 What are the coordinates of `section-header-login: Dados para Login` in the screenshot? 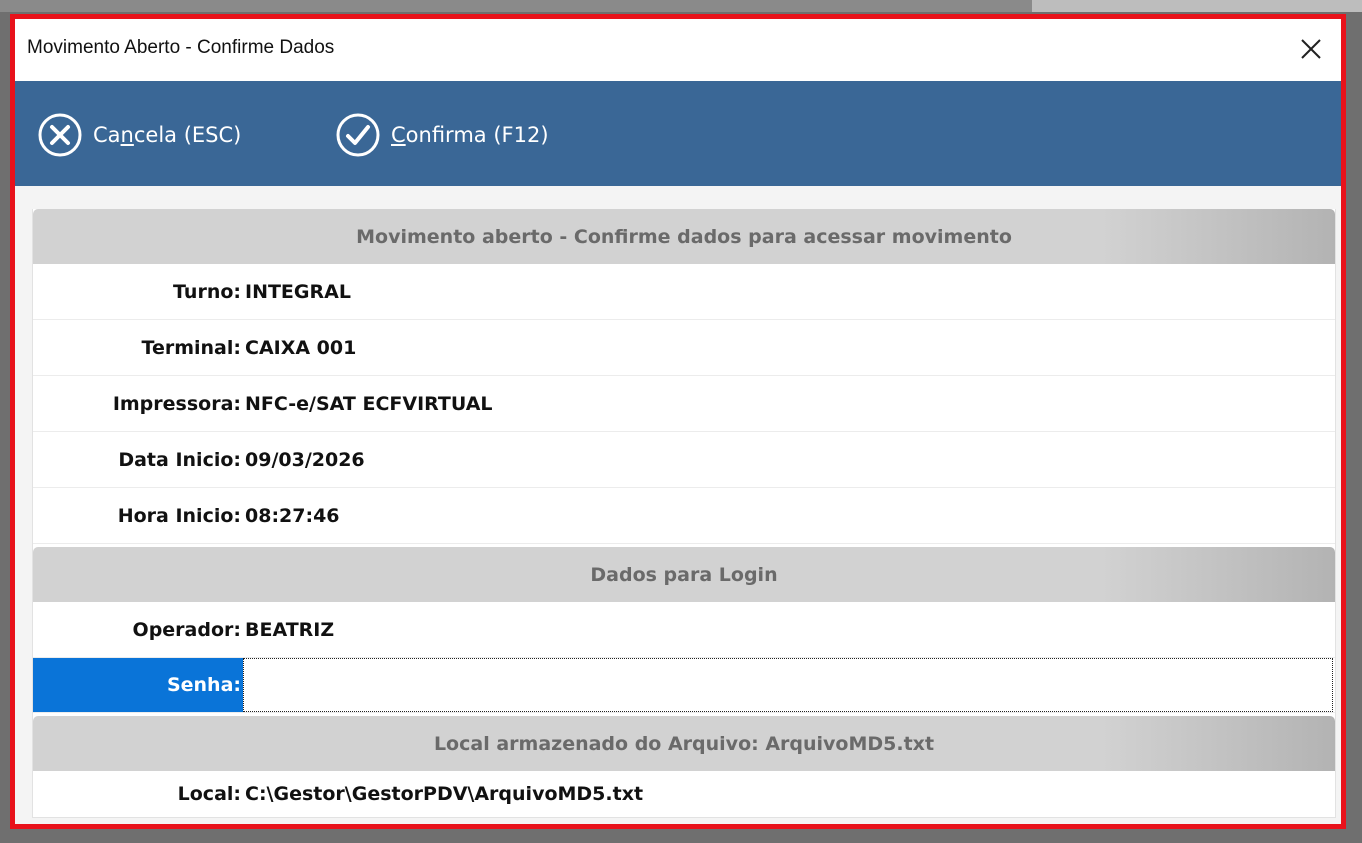 It's located at (684, 574).